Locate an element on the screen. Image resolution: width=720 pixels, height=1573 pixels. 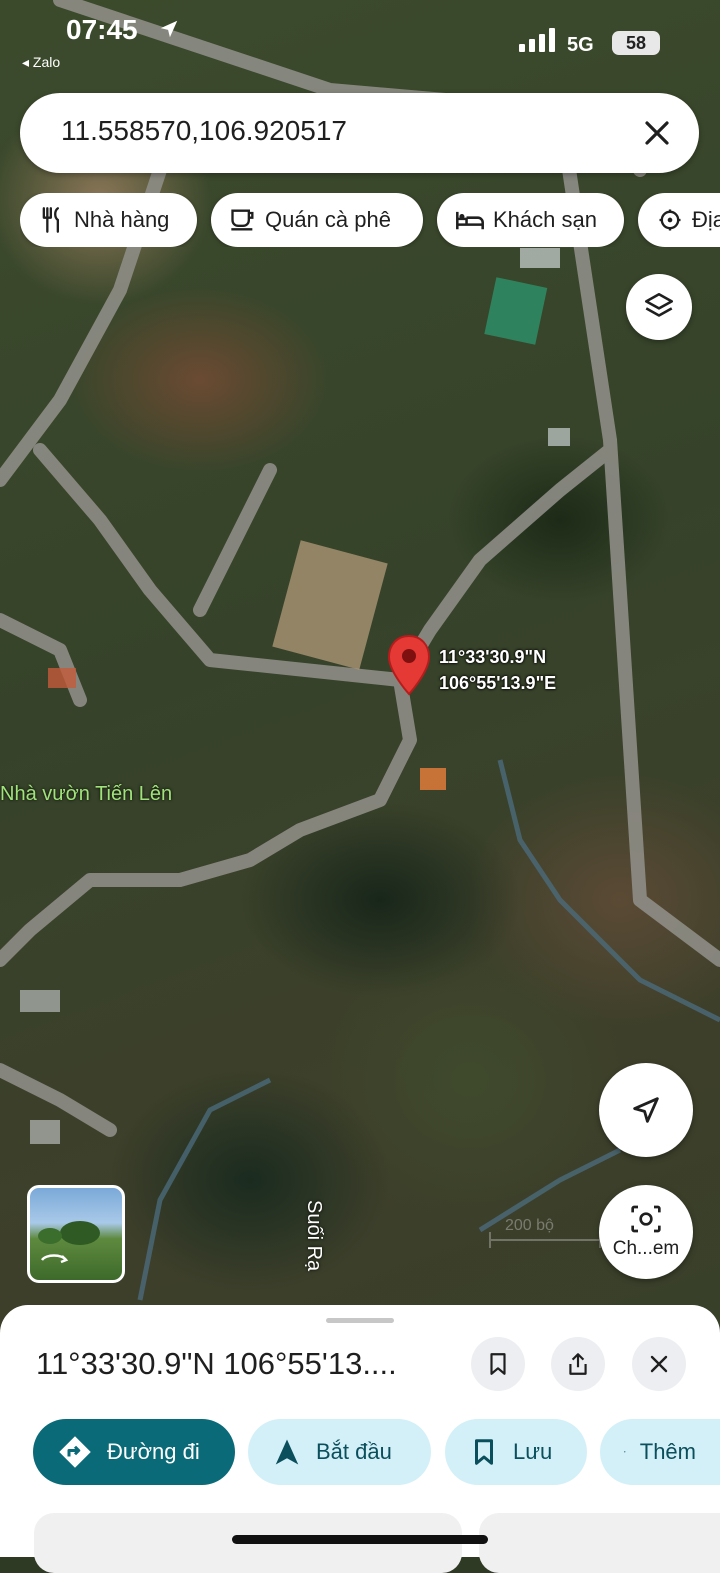
lens-label: Ch...em is located at coordinates (646, 1248).